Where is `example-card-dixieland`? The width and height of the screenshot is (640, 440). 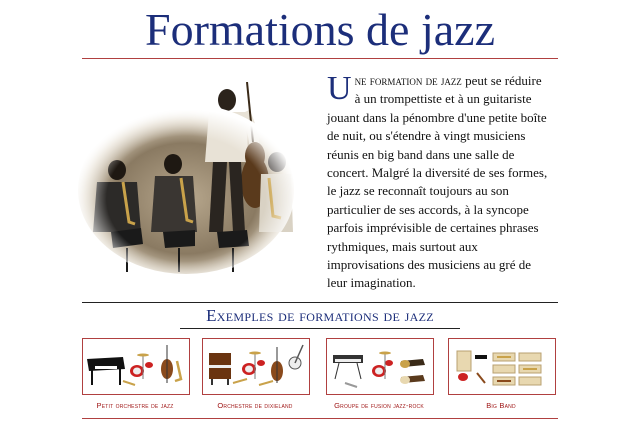
example-card-dixieland is located at coordinates (256, 366).